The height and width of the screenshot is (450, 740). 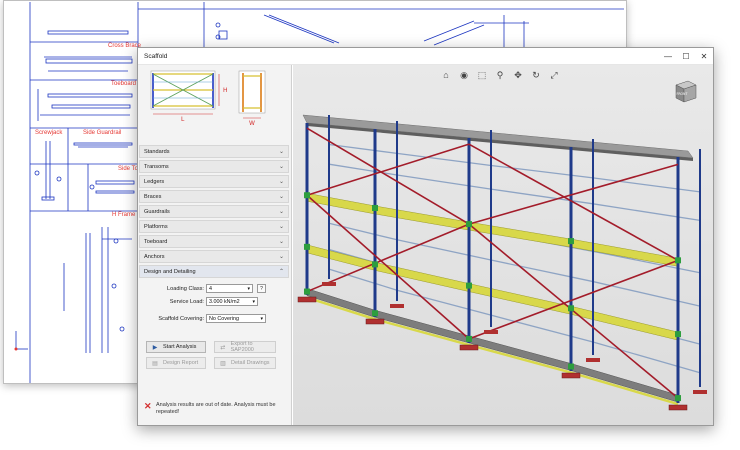 I want to click on section-braces: Braces ⌄, so click(x=214, y=196).